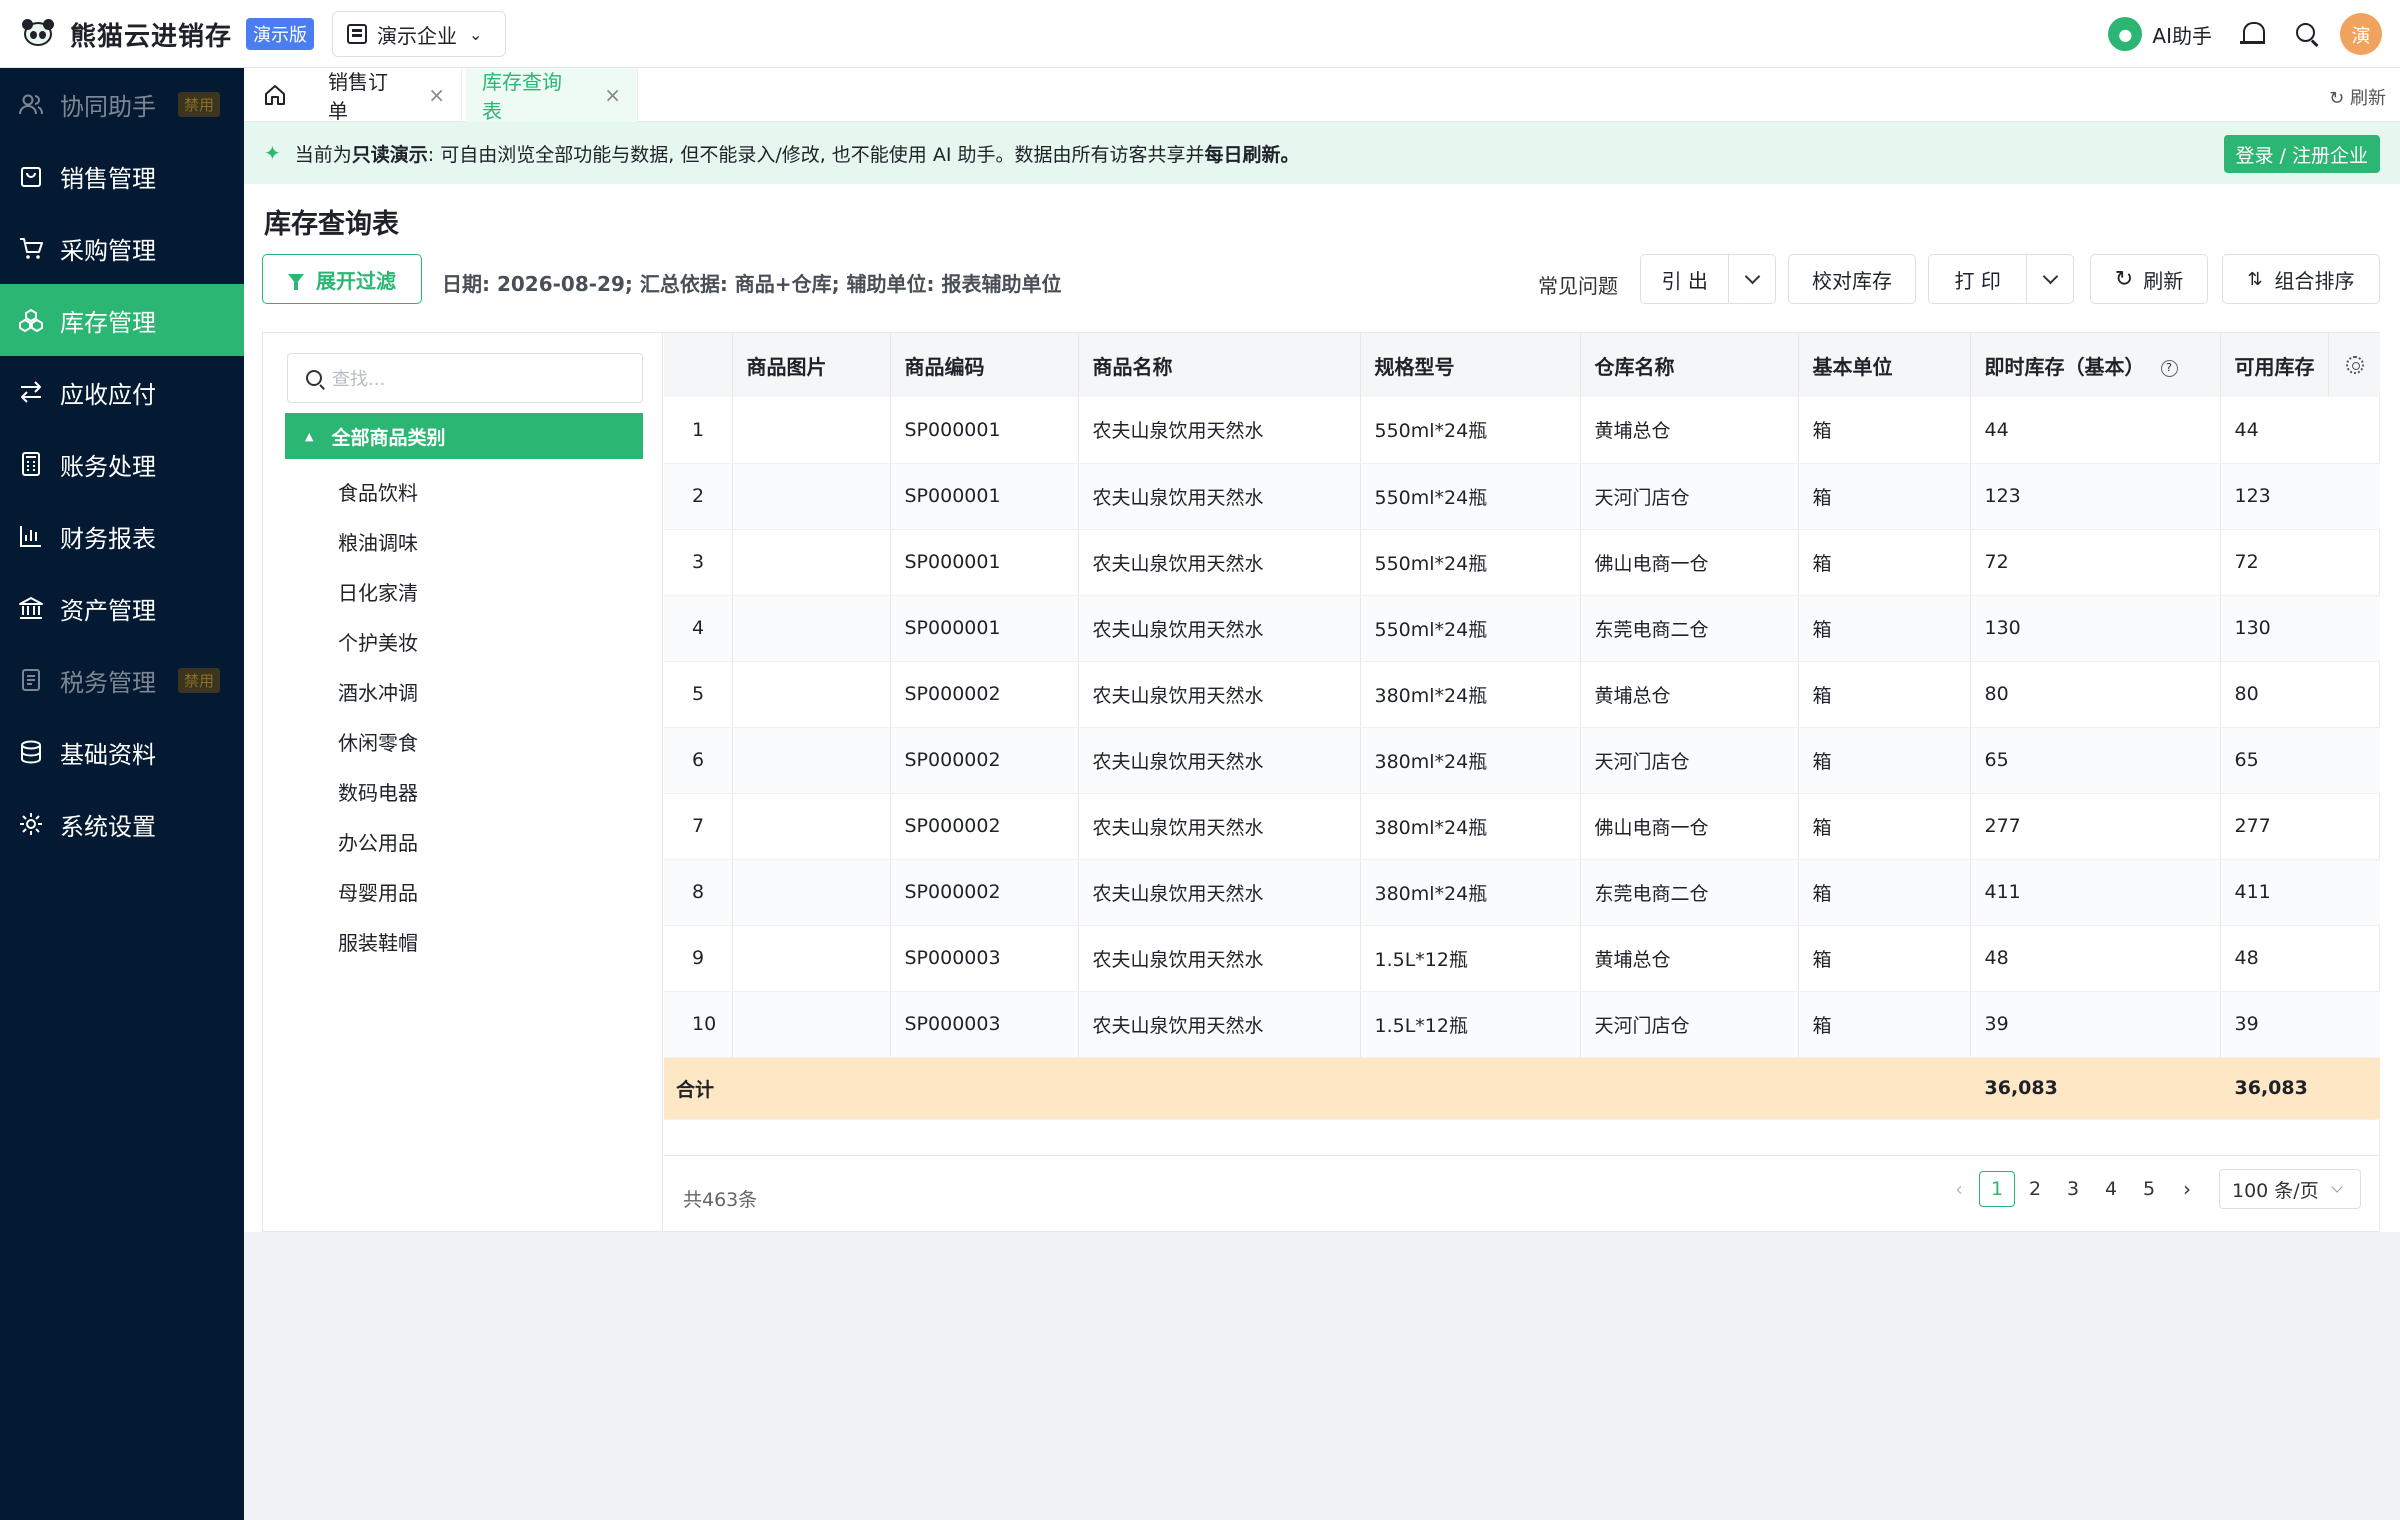 This screenshot has width=2400, height=1520. I want to click on sidebar-item-6: 财务报表, so click(122, 536).